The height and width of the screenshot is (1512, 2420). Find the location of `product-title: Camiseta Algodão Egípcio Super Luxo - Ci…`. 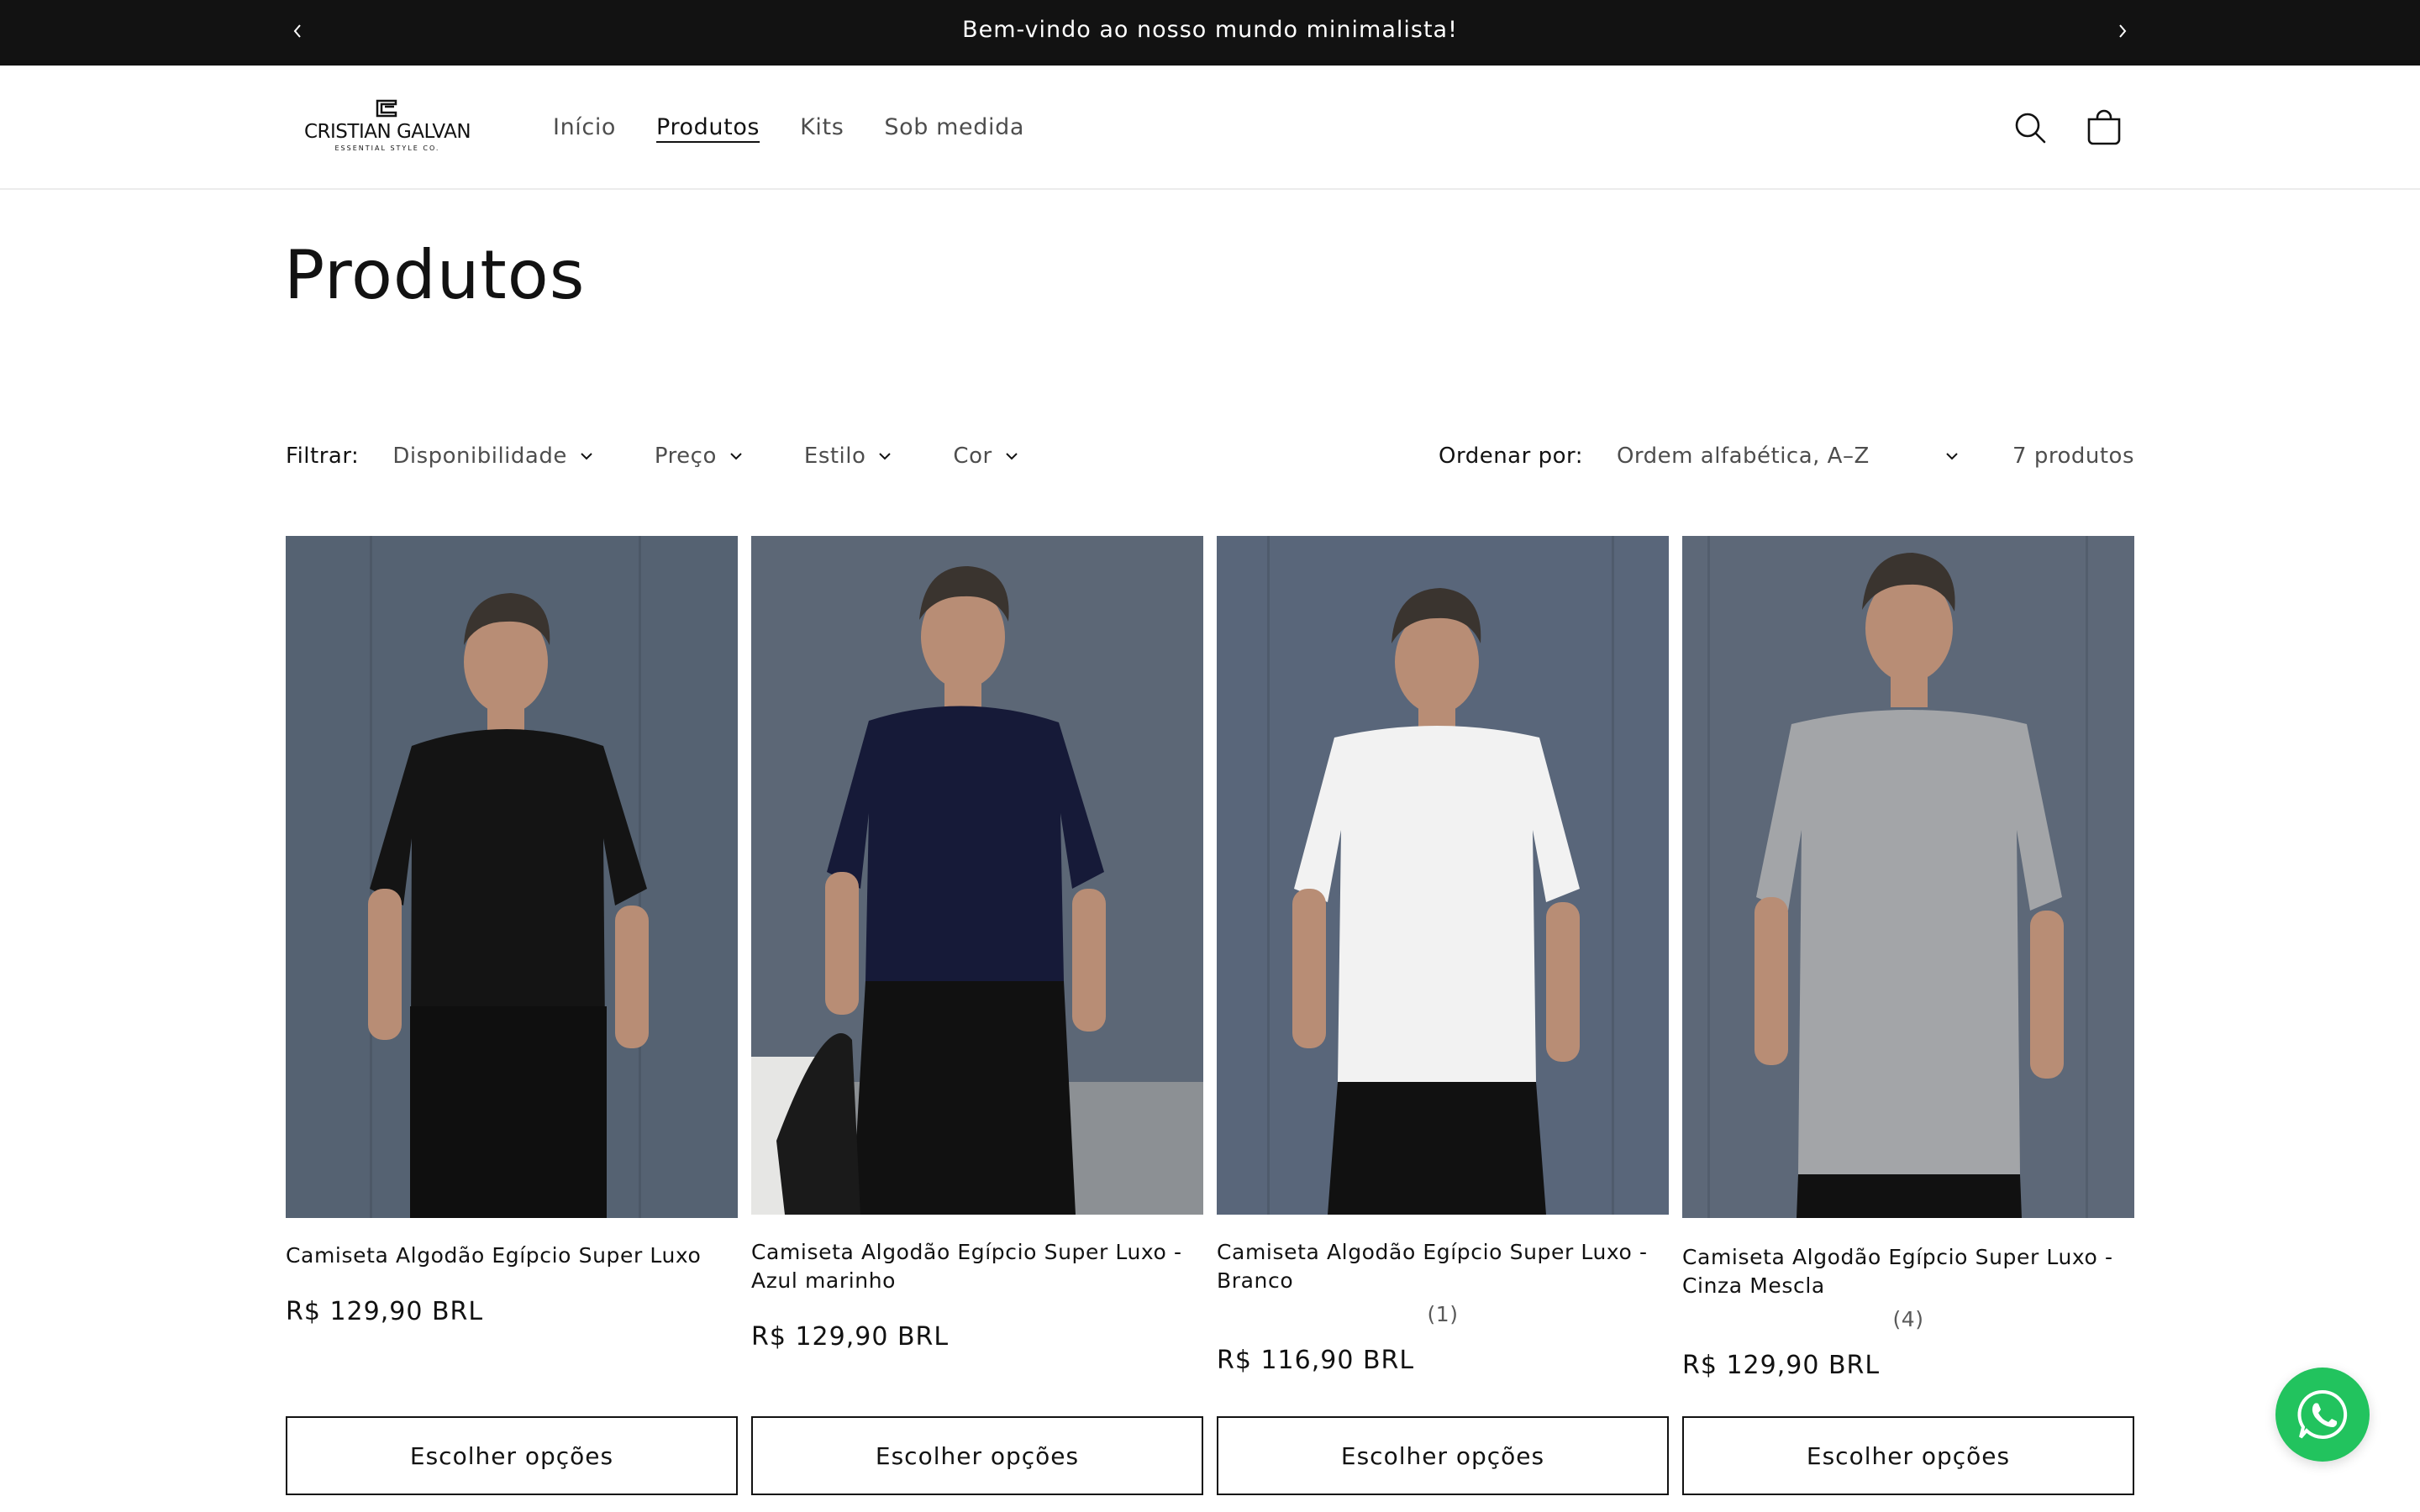

product-title: Camiseta Algodão Egípcio Super Luxo - Ci… is located at coordinates (1908, 1271).